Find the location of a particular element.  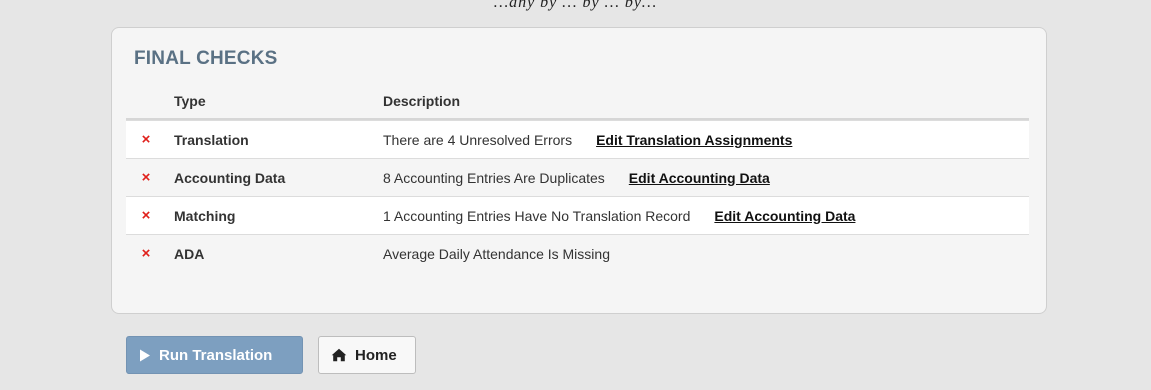

column-header-type: Type is located at coordinates (190, 101).